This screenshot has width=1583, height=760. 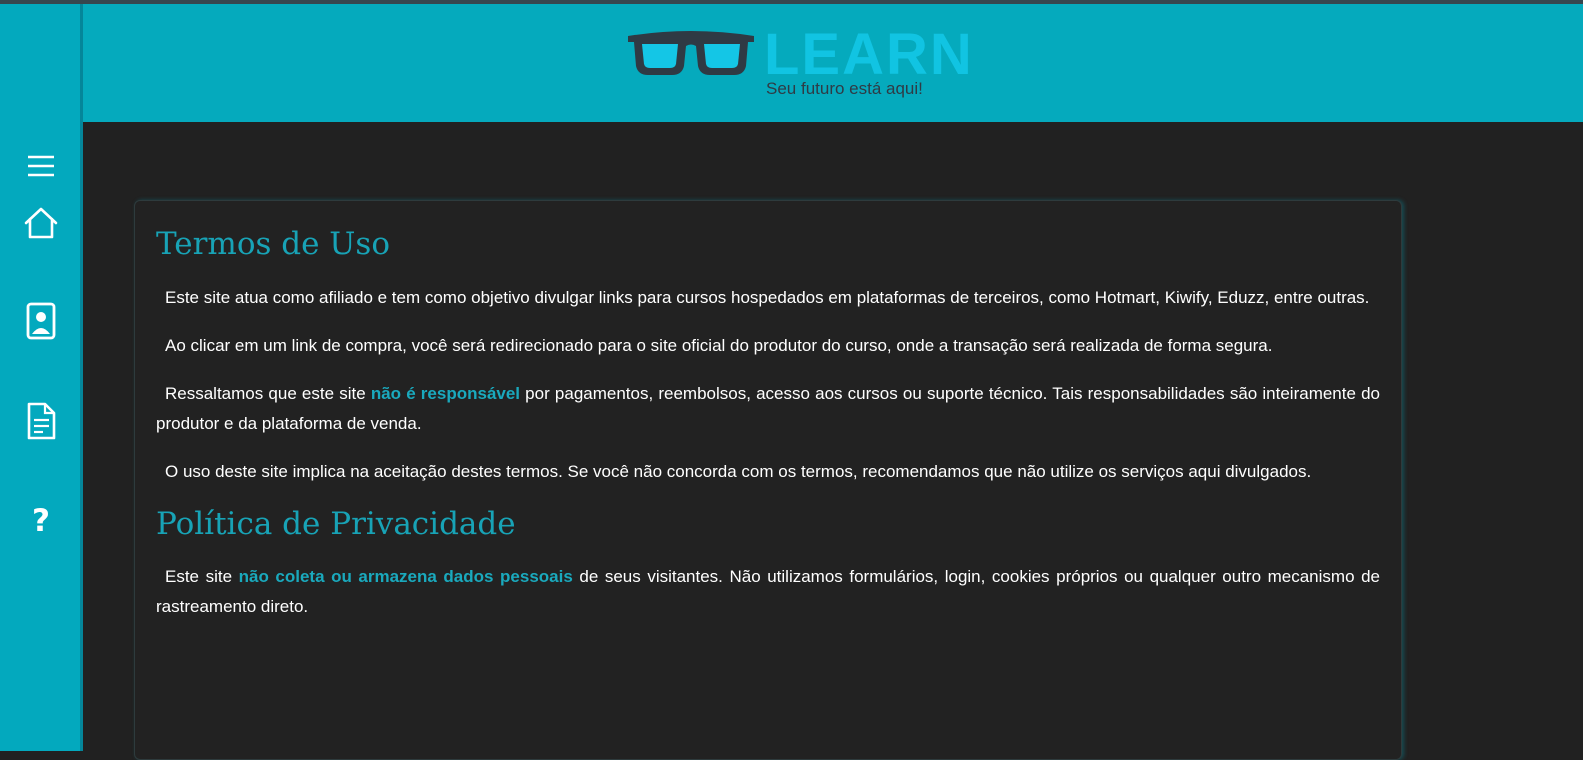 I want to click on no-data-collection-highlight: não coleta ou armazena dados pessoais, so click(x=405, y=577).